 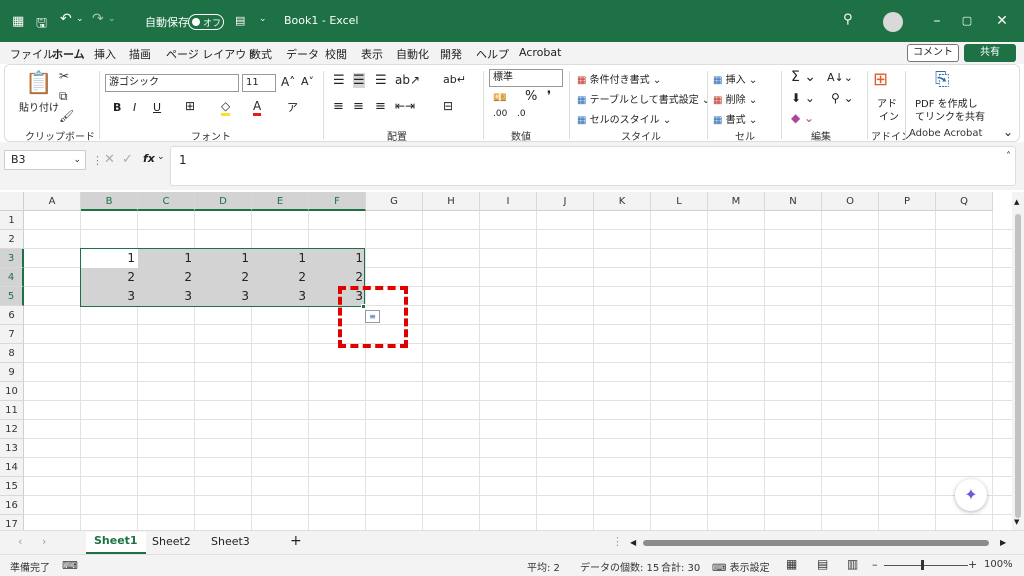 What do you see at coordinates (412, 54) in the screenshot?
I see `tab-automate: 自動化` at bounding box center [412, 54].